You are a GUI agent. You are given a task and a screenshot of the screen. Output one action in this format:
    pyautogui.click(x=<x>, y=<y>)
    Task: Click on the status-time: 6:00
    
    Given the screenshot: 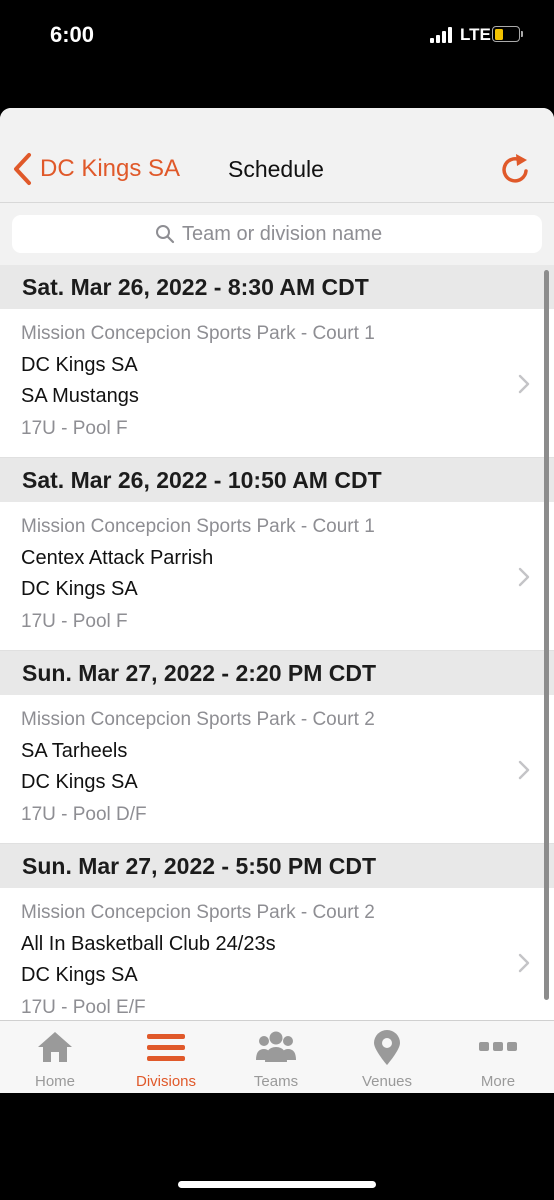 What is the action you would take?
    pyautogui.click(x=72, y=34)
    